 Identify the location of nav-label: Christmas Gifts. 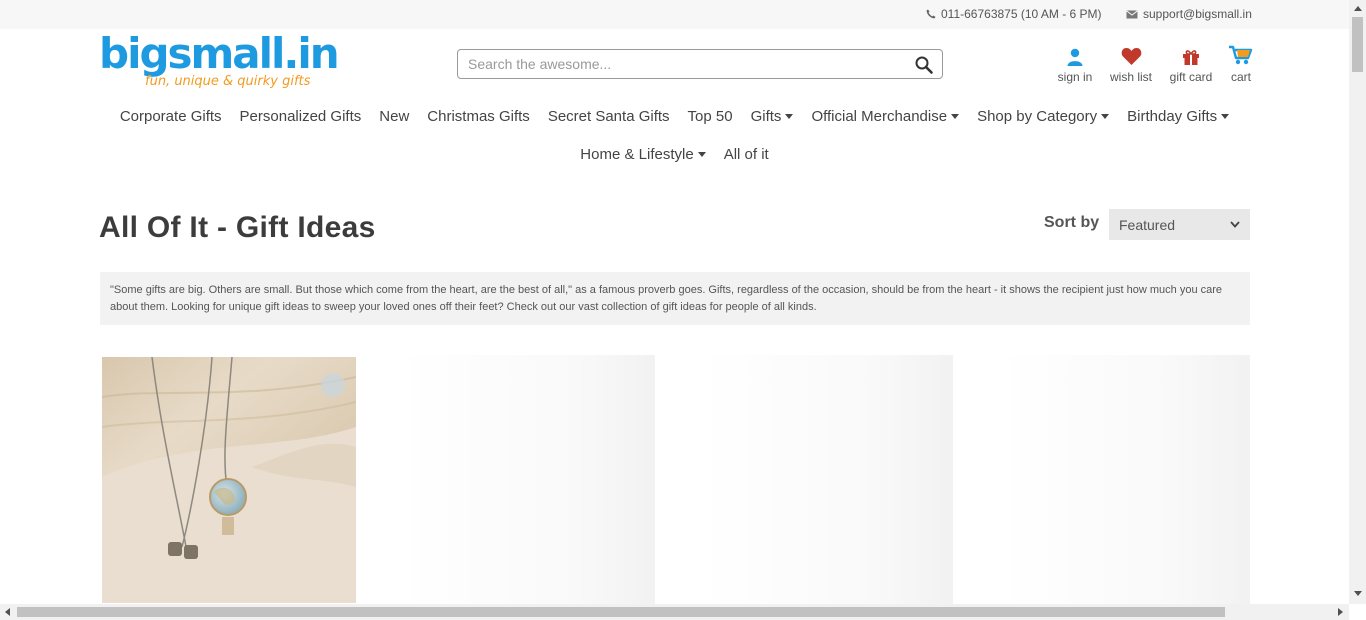
(478, 116).